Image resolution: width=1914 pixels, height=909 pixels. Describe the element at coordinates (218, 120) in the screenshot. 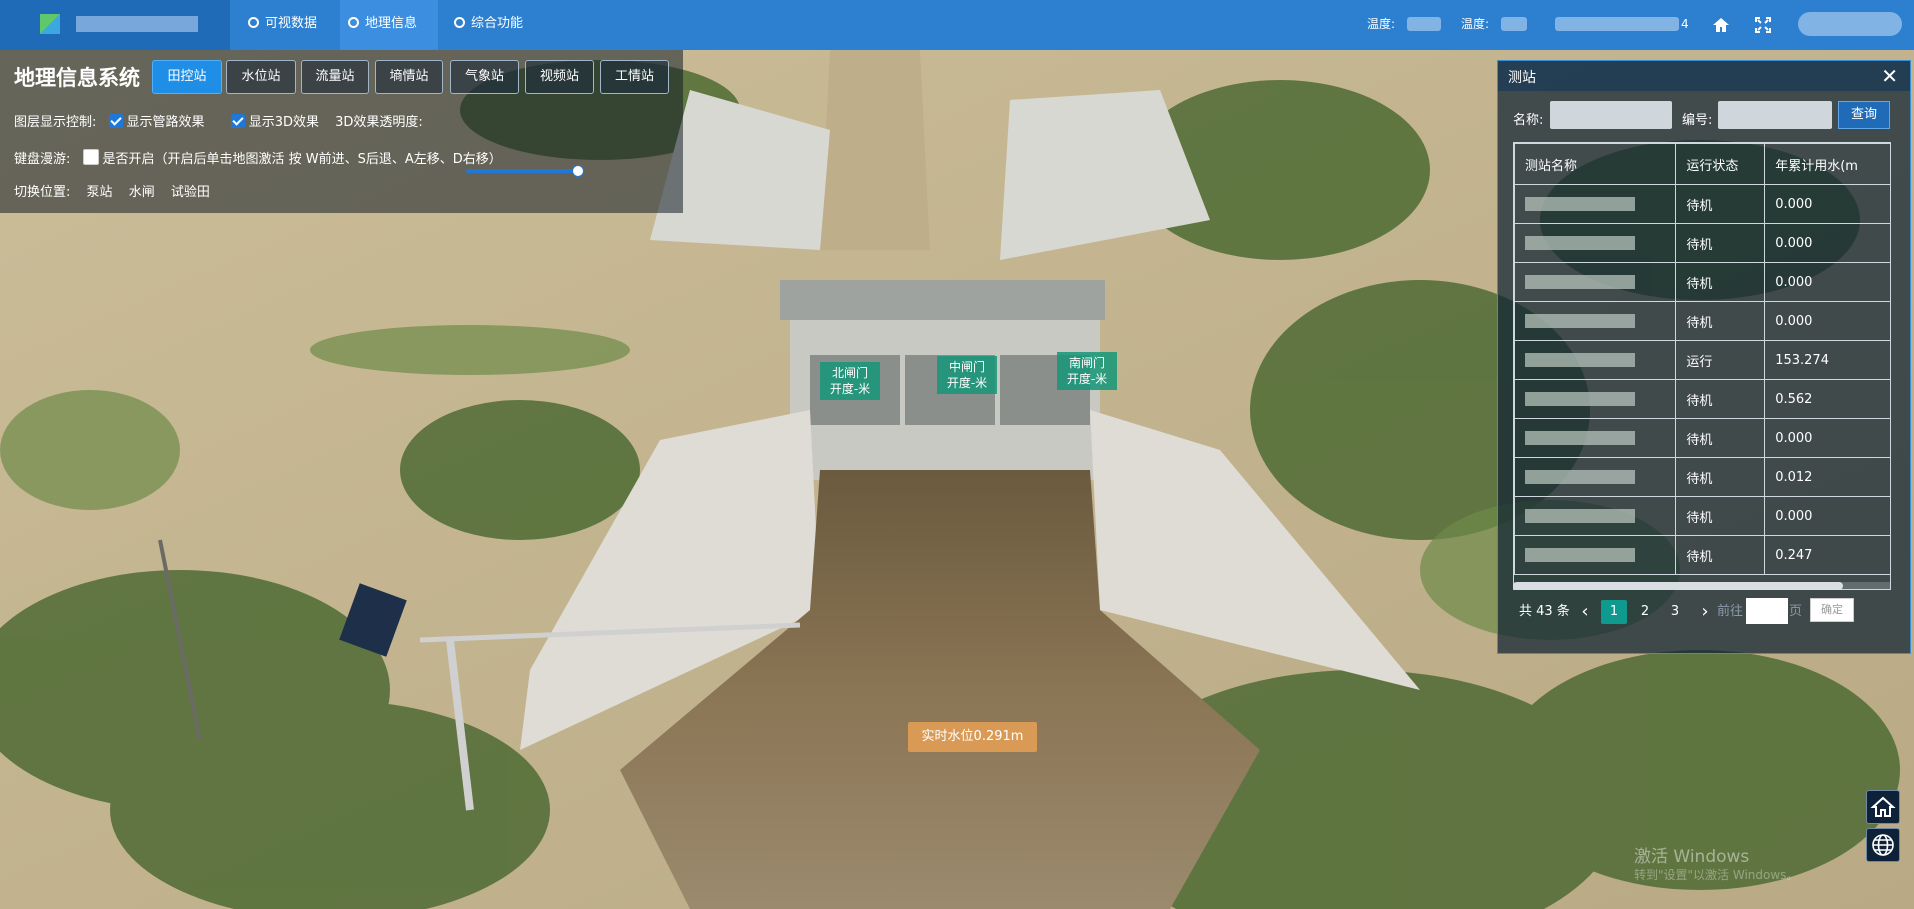

I see `layer-control-row: 图层显示控制: 显示管路效果 显示3D效果 3D效果透明度:` at that location.